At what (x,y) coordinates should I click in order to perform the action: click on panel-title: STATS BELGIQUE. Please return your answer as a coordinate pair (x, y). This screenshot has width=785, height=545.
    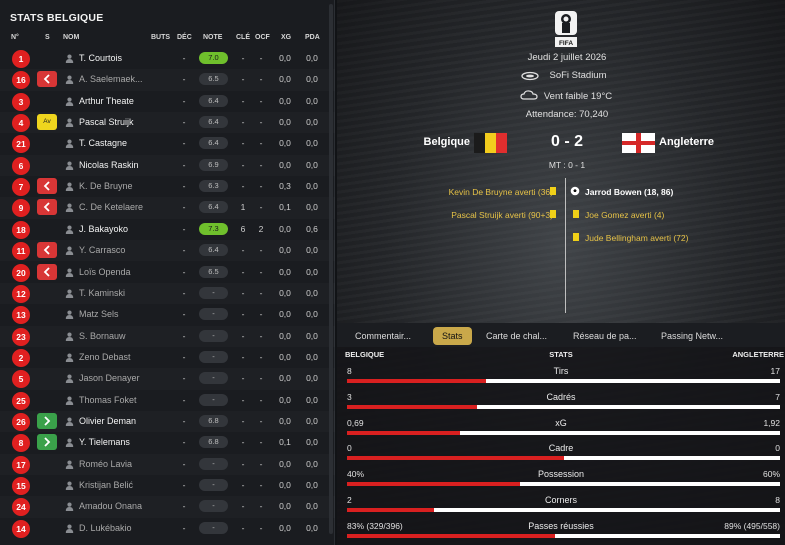
    Looking at the image, I should click on (57, 18).